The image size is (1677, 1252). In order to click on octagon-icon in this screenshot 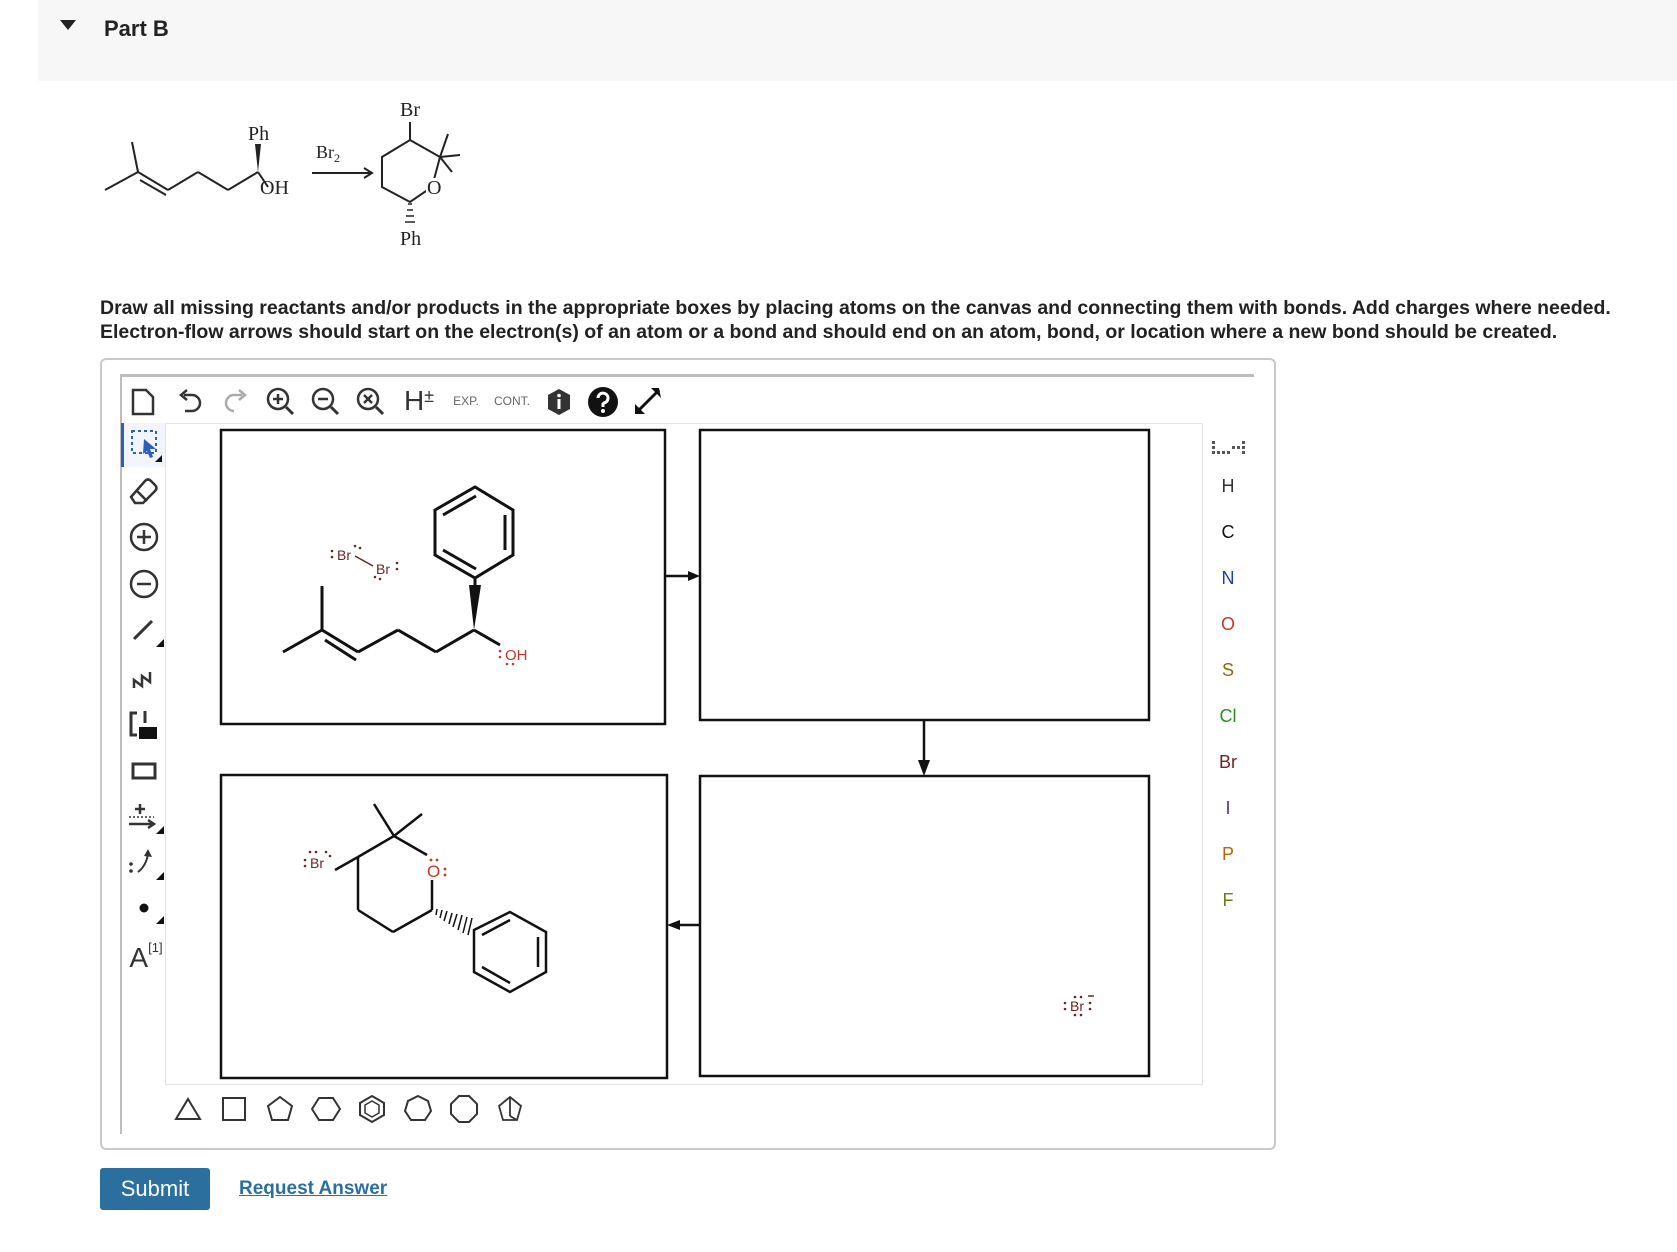, I will do `click(464, 1109)`.